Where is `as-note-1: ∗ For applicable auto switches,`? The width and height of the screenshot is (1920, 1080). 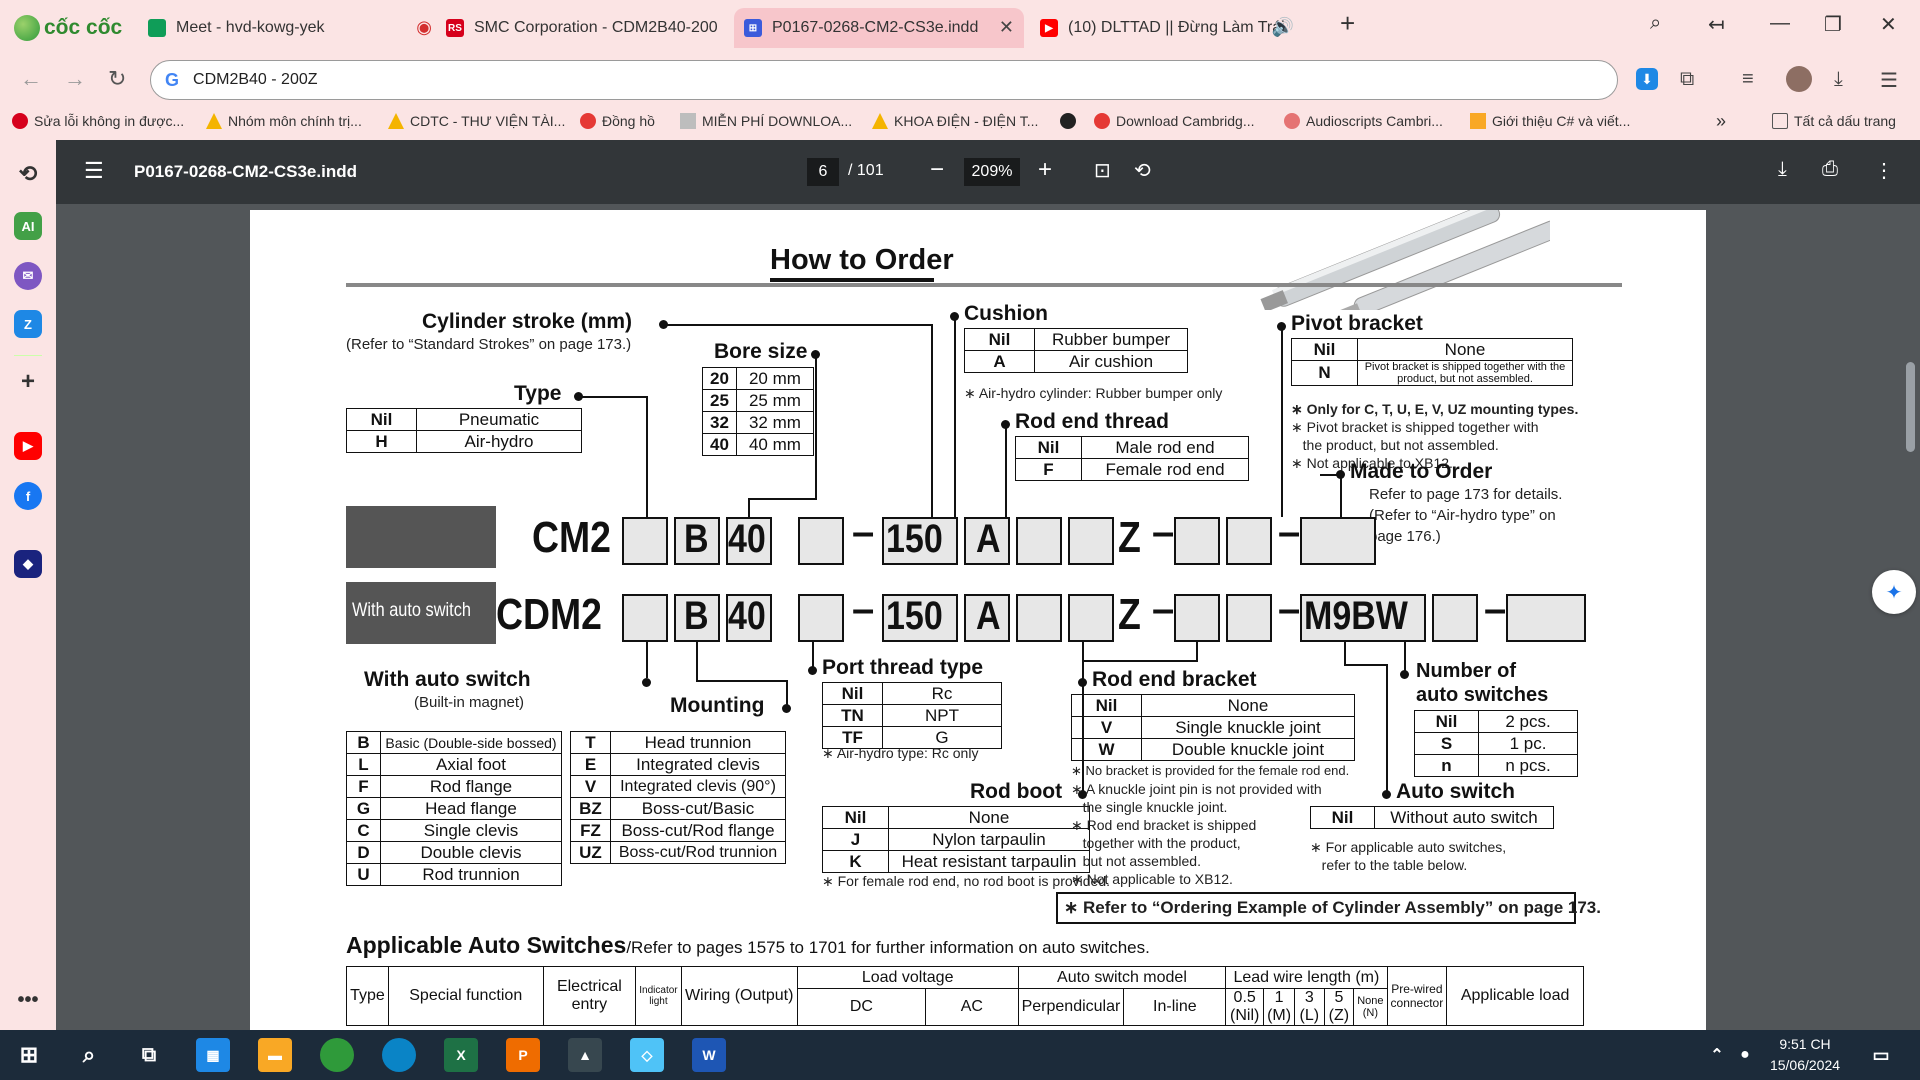
as-note-1: ∗ For applicable auto switches, is located at coordinates (1408, 847).